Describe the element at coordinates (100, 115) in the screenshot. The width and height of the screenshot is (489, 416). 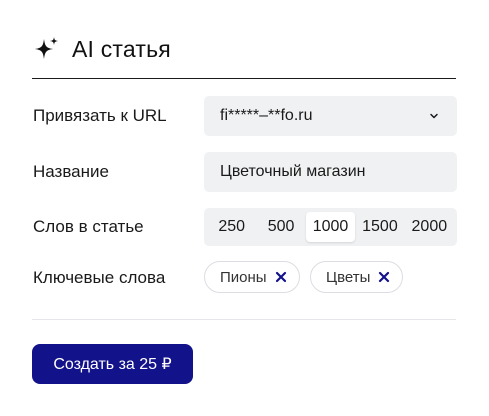
I see `url-label: Привязать к URL` at that location.